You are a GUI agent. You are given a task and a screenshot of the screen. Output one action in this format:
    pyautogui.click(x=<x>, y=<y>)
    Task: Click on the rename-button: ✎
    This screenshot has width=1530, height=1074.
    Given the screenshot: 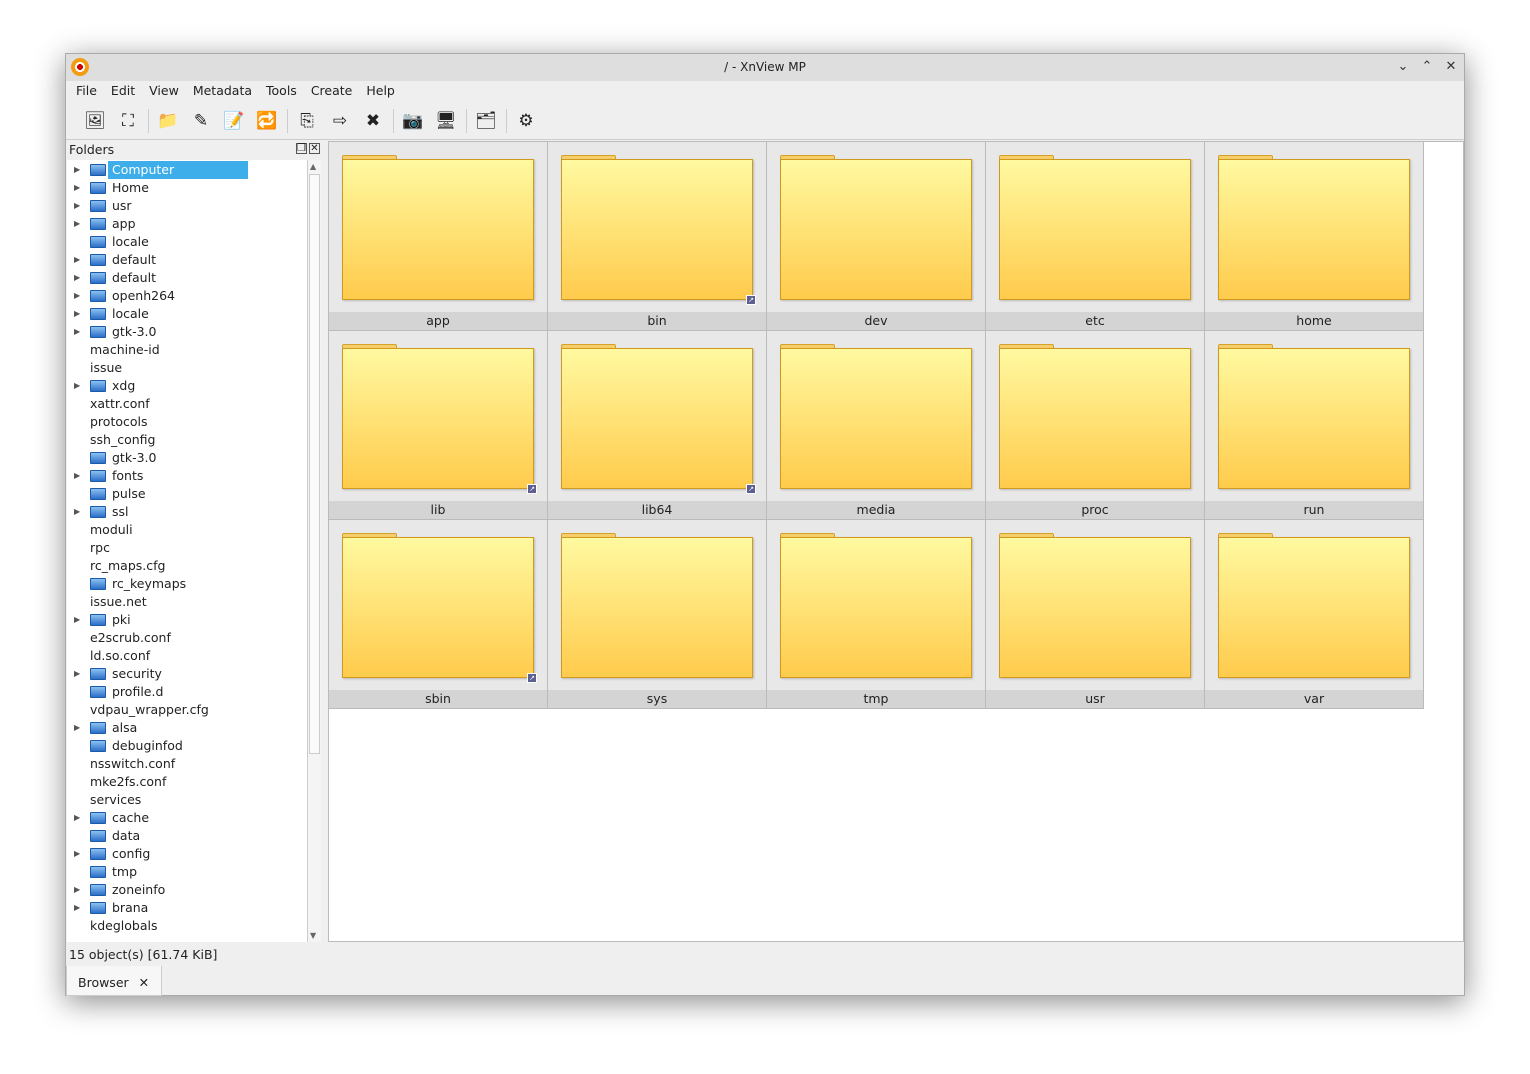 What is the action you would take?
    pyautogui.click(x=201, y=121)
    